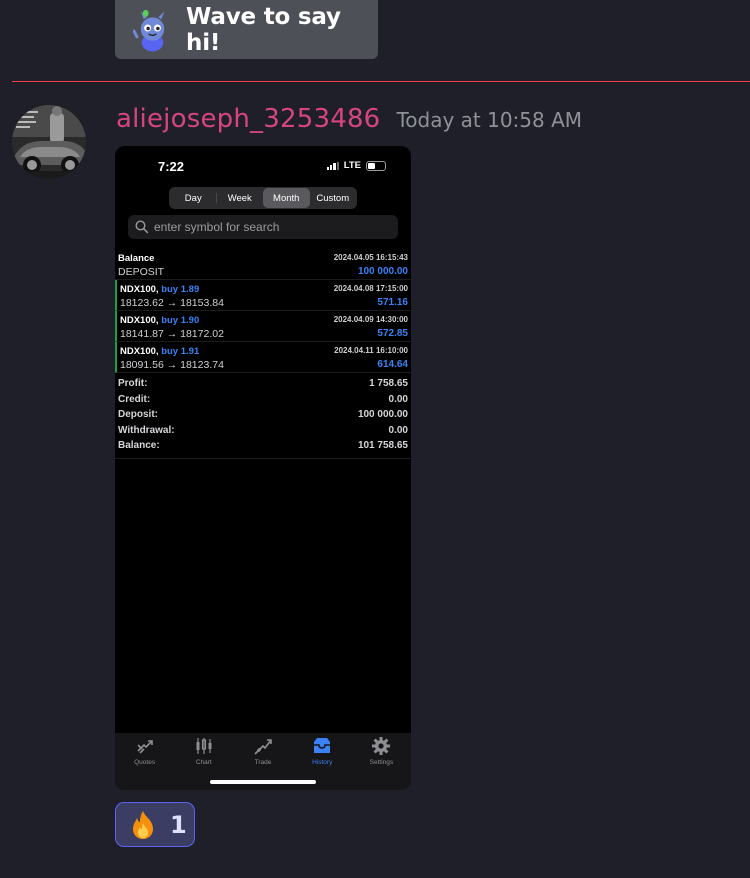 The width and height of the screenshot is (750, 878). What do you see at coordinates (134, 399) in the screenshot?
I see `summary-label: Credit:` at bounding box center [134, 399].